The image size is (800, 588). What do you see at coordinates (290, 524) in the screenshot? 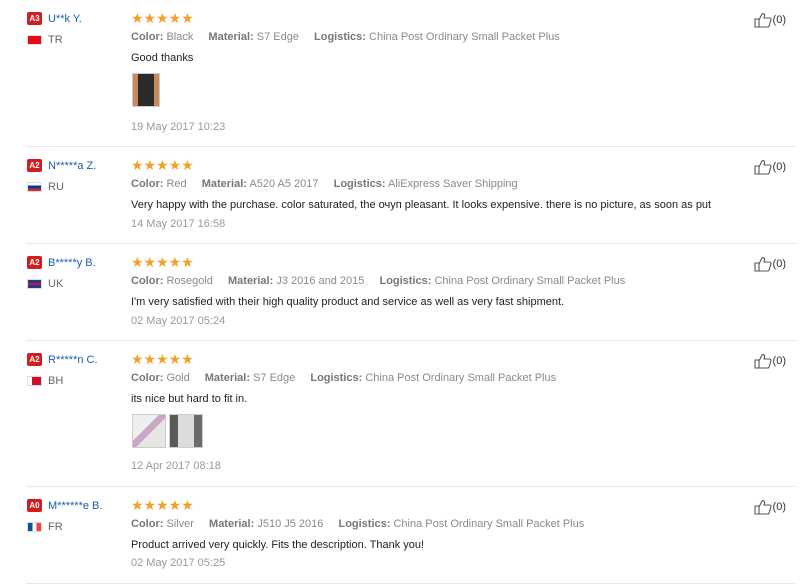
I see `material-value: J510 J5 2016` at bounding box center [290, 524].